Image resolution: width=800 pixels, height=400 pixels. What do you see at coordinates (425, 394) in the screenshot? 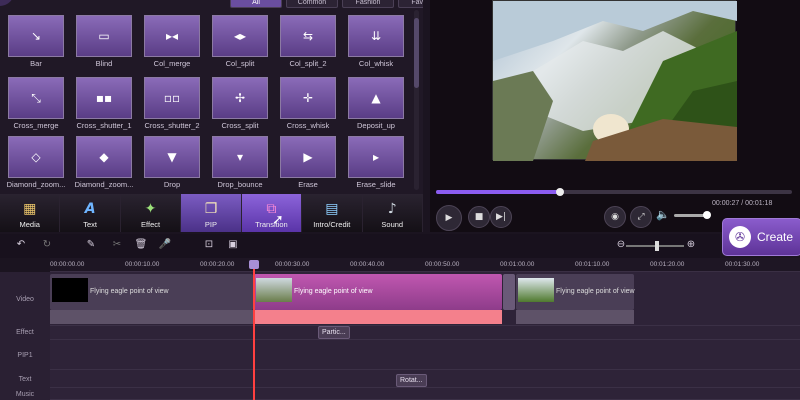
I see `music-lane` at bounding box center [425, 394].